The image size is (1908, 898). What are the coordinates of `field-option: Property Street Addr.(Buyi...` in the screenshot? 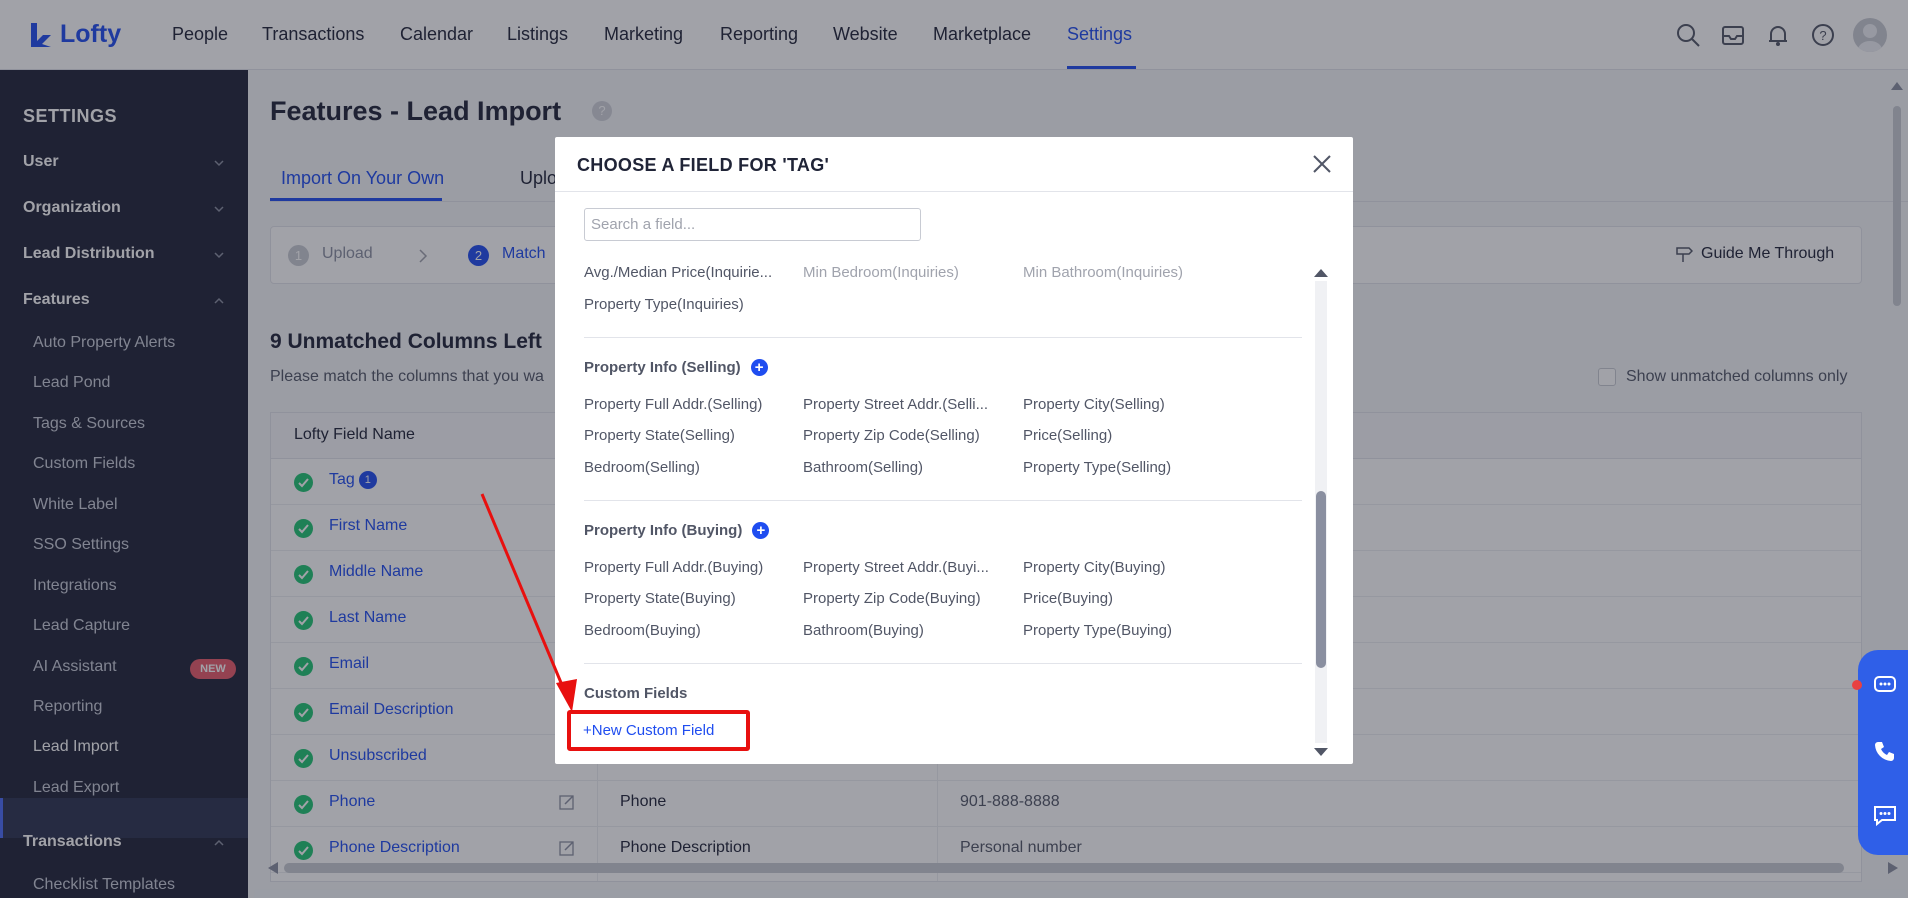 It's located at (896, 567).